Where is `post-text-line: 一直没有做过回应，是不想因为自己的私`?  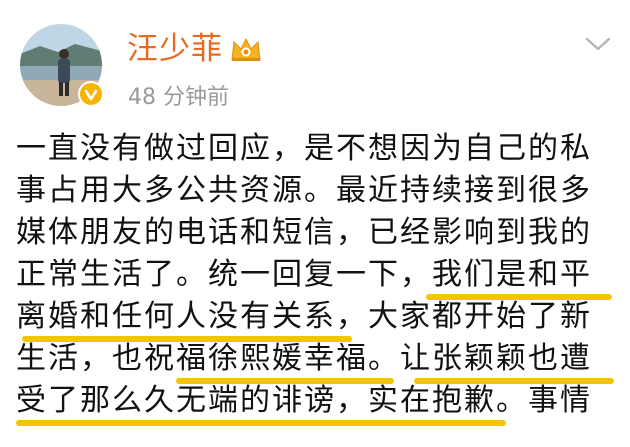 post-text-line: 一直没有做过回应，是不想因为自己的私 is located at coordinates (304, 148).